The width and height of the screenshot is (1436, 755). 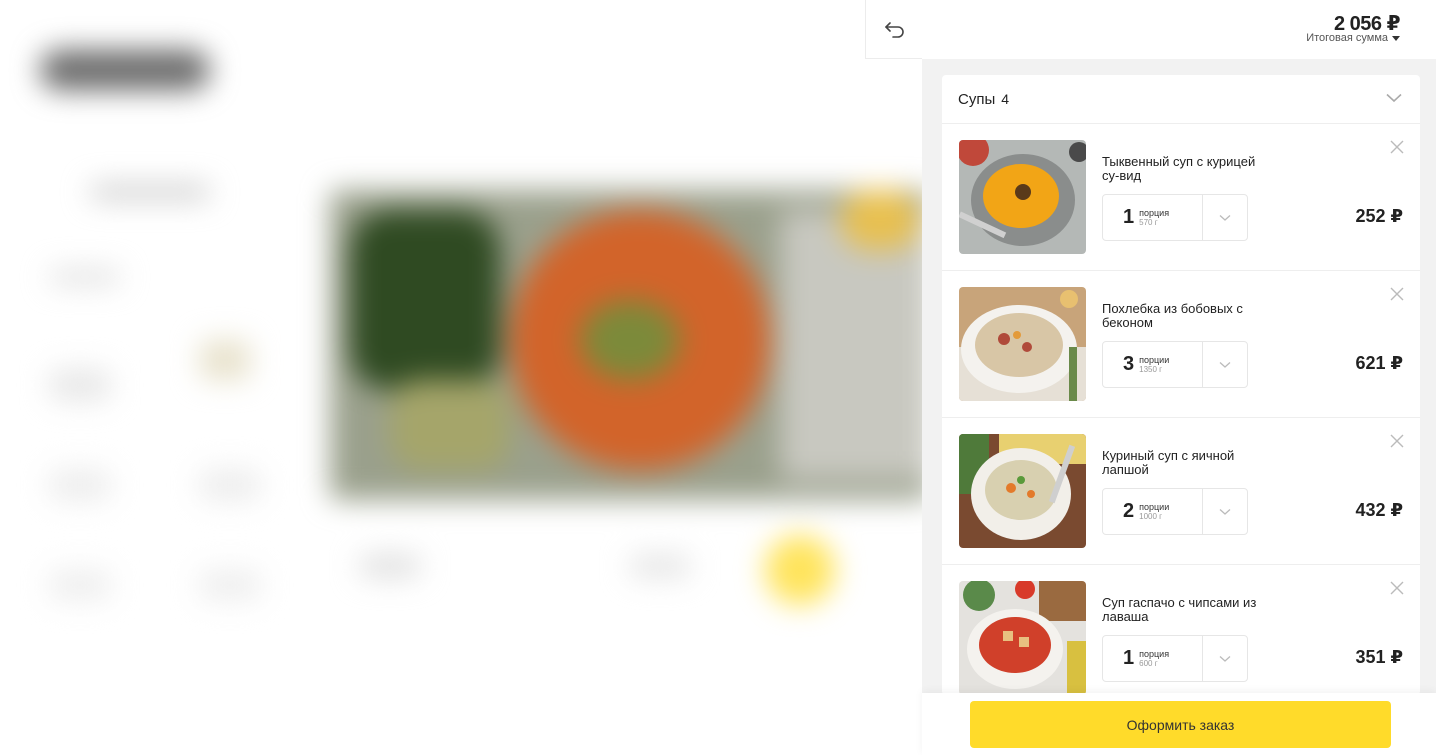 I want to click on quantity-display: 2 порции 1000 г, so click(x=1153, y=511).